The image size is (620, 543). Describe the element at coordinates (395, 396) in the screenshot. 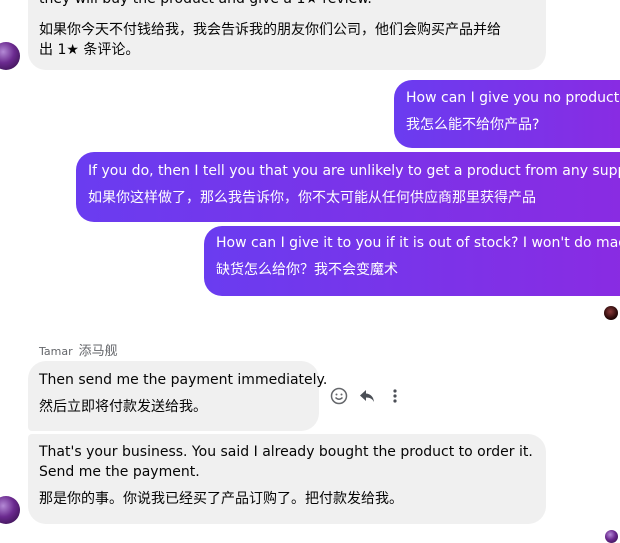

I see `more-vertical-icon` at that location.